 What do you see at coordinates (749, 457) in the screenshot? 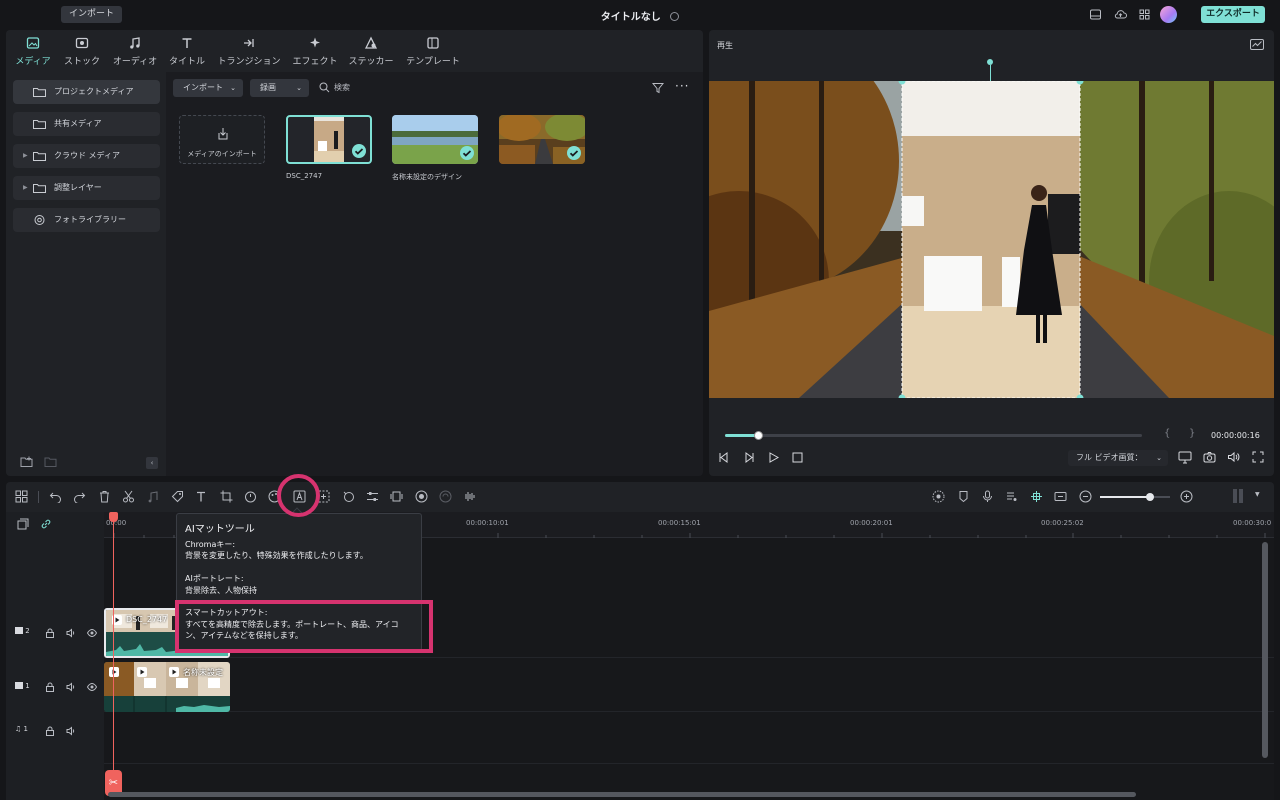
I see `next-frame-icon` at bounding box center [749, 457].